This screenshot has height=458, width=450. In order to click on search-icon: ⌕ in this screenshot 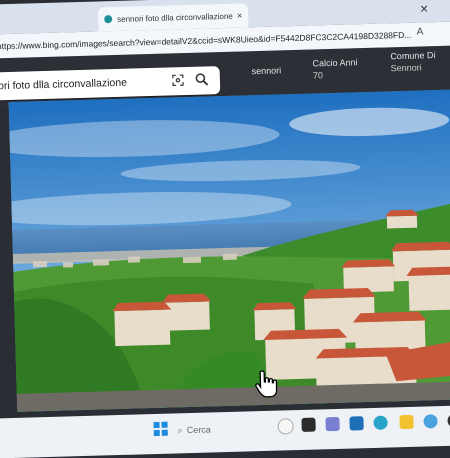, I will do `click(180, 430)`.